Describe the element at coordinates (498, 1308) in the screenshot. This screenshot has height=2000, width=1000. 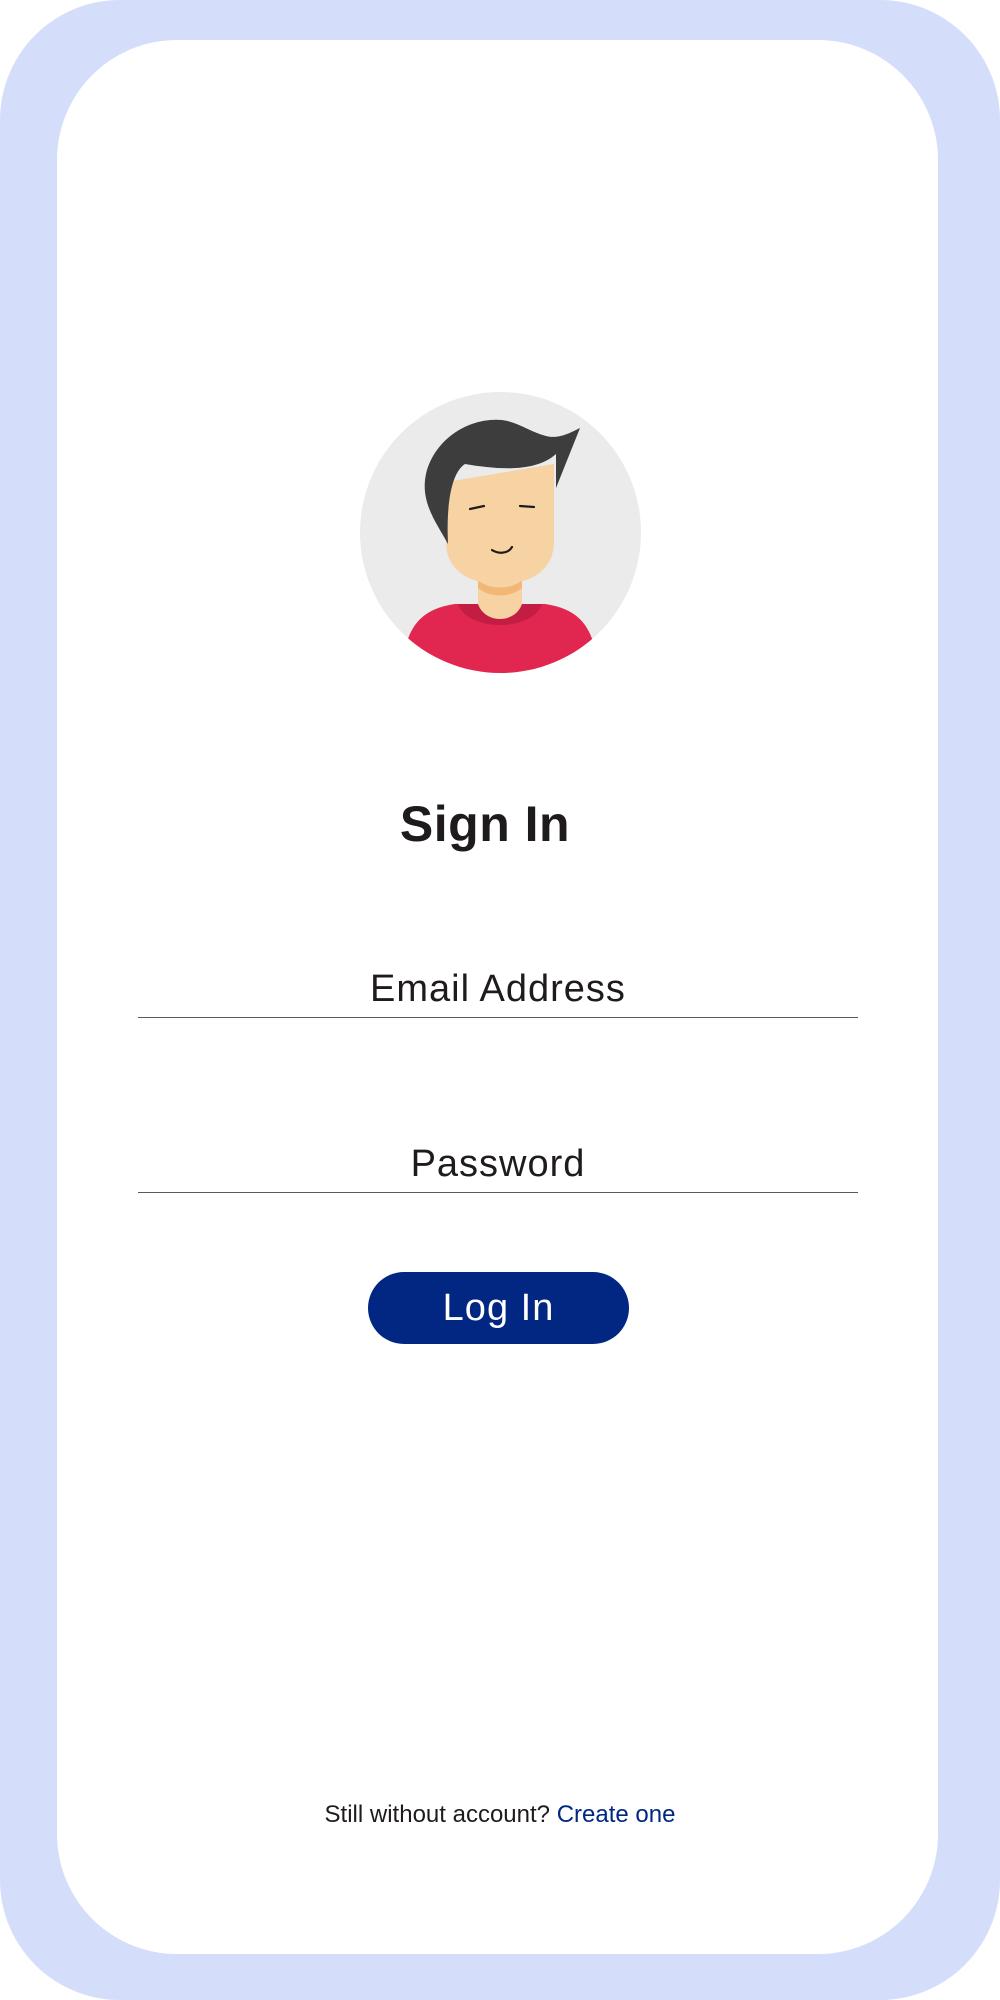
I see `login-button: Log In` at that location.